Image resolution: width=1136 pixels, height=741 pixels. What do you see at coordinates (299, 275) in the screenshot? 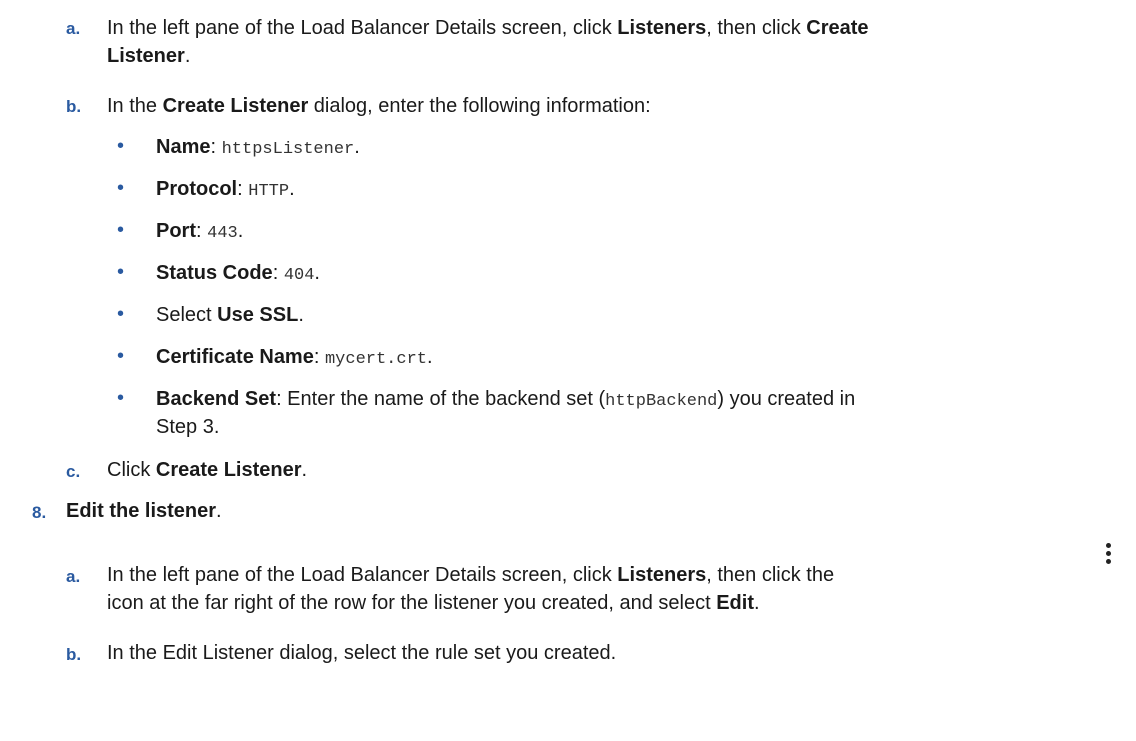
I see `bullet-code: 404` at bounding box center [299, 275].